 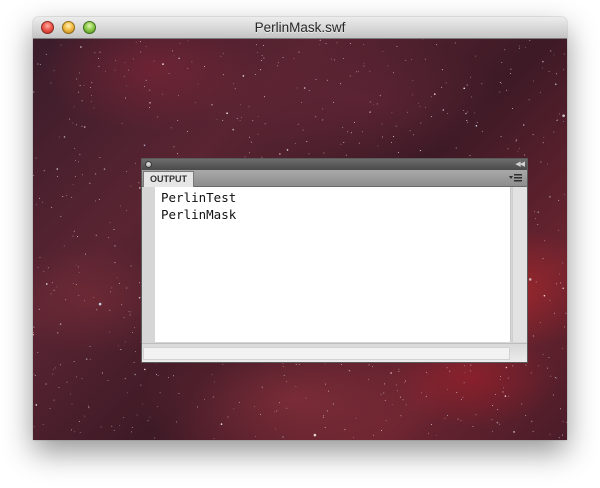 What do you see at coordinates (511, 177) in the screenshot?
I see `menu-arrow-icon` at bounding box center [511, 177].